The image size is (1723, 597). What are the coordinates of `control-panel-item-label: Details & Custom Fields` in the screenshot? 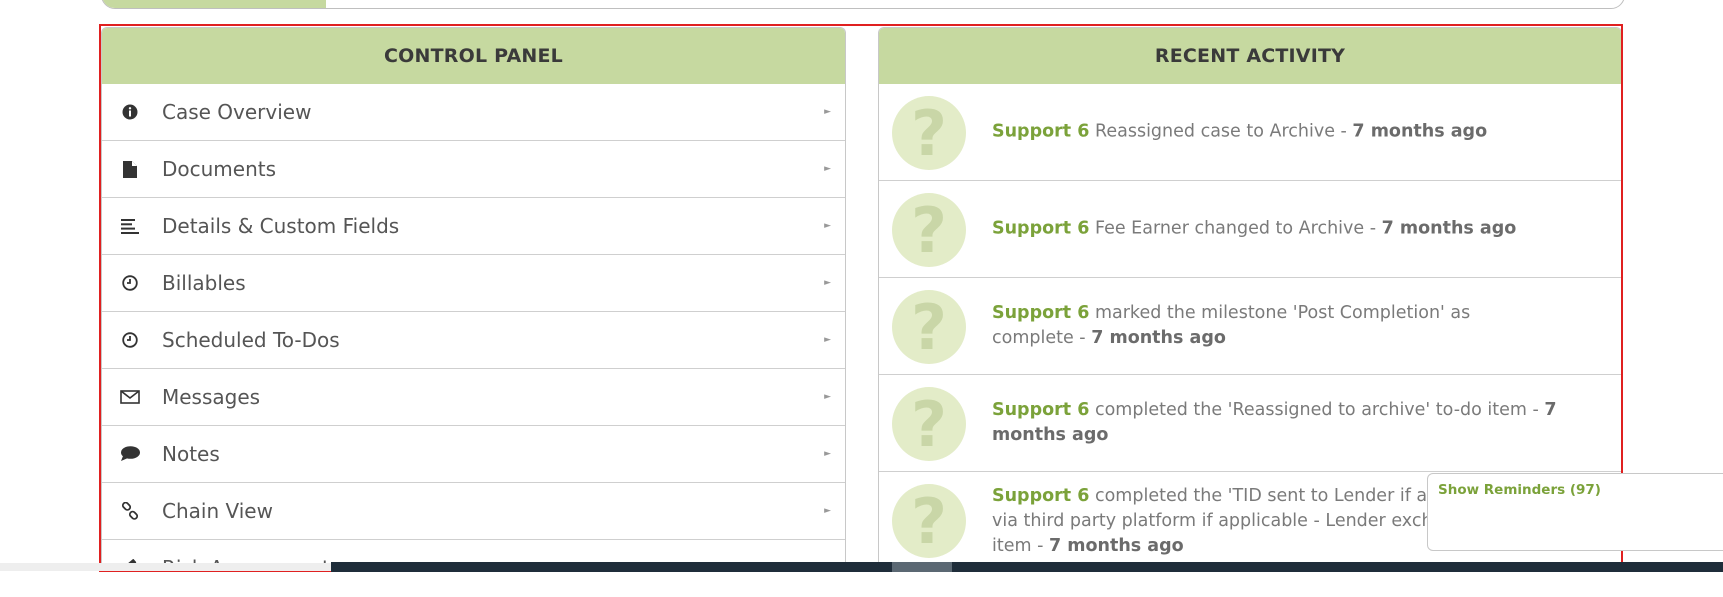 It's located at (281, 226).